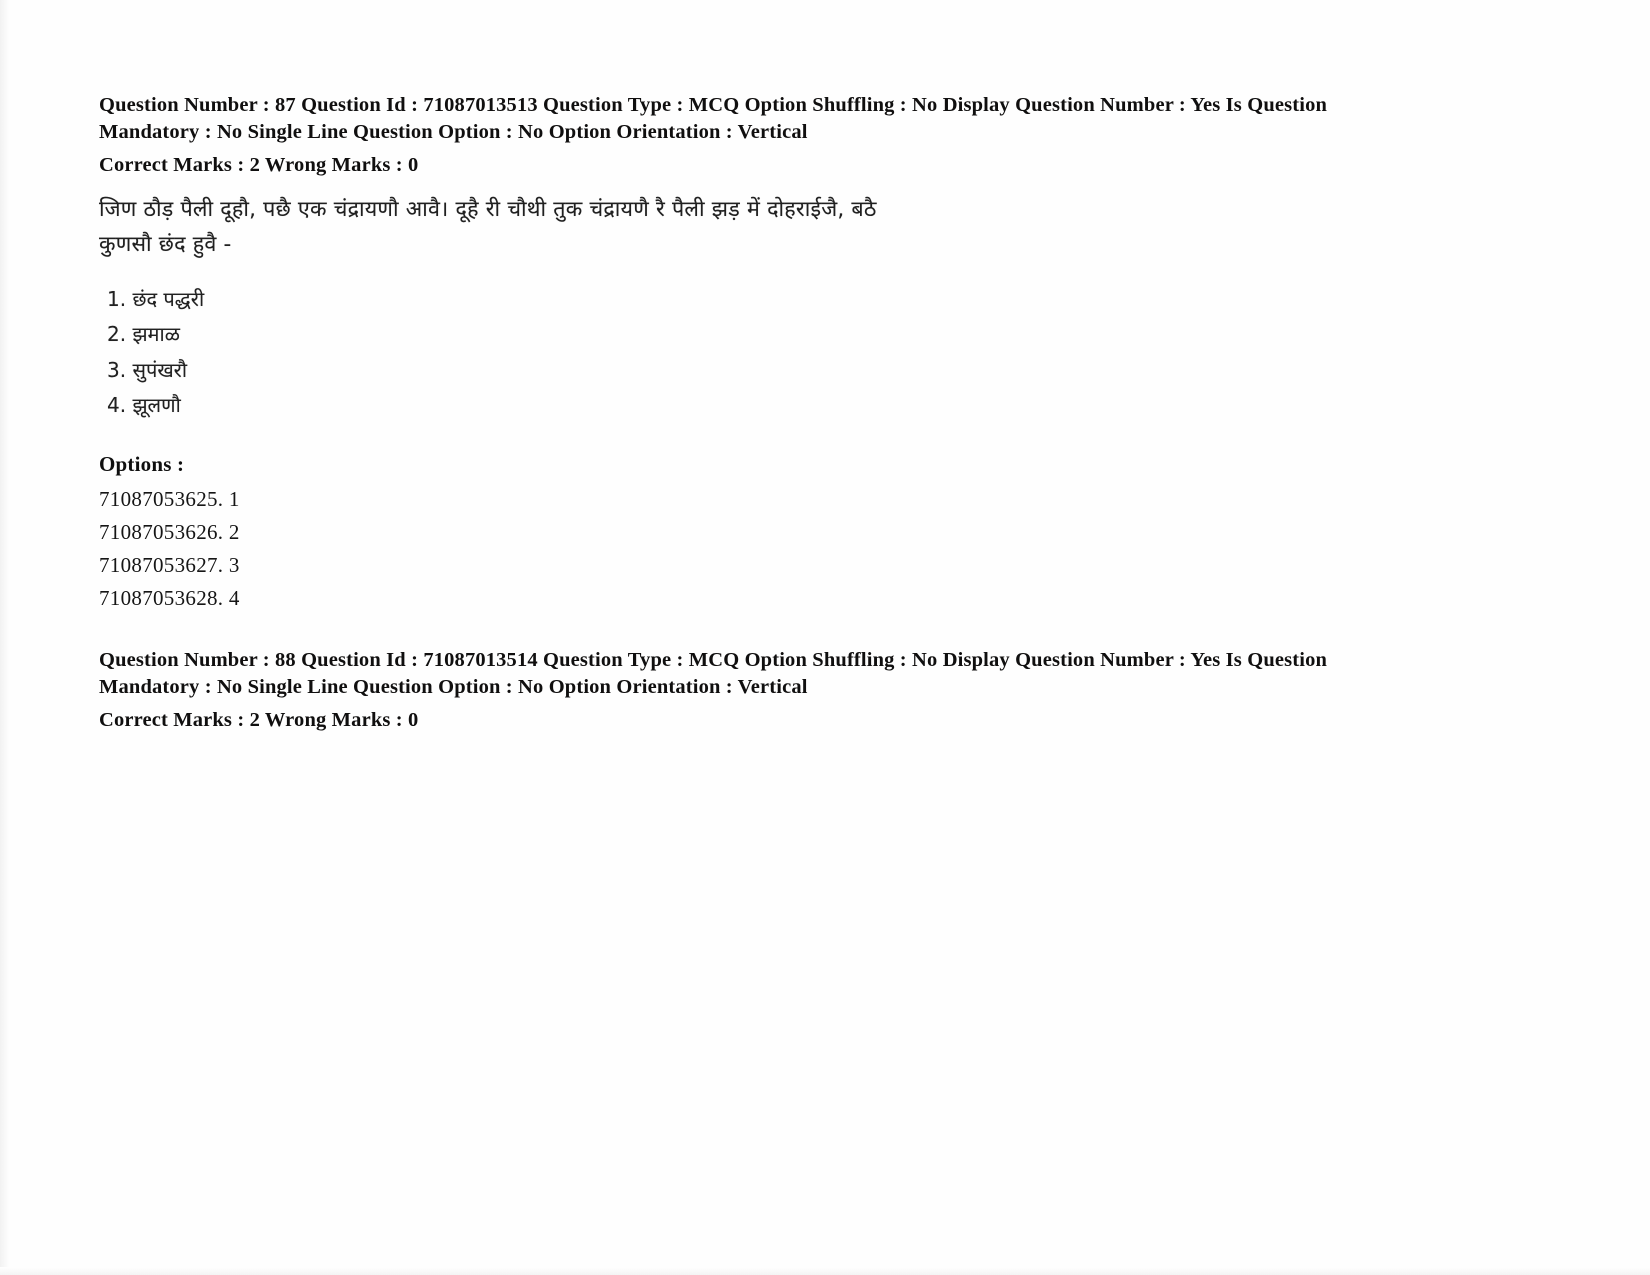 The image size is (1650, 1275). I want to click on choice-item-3: 3. सुपंखरौ, so click(147, 369).